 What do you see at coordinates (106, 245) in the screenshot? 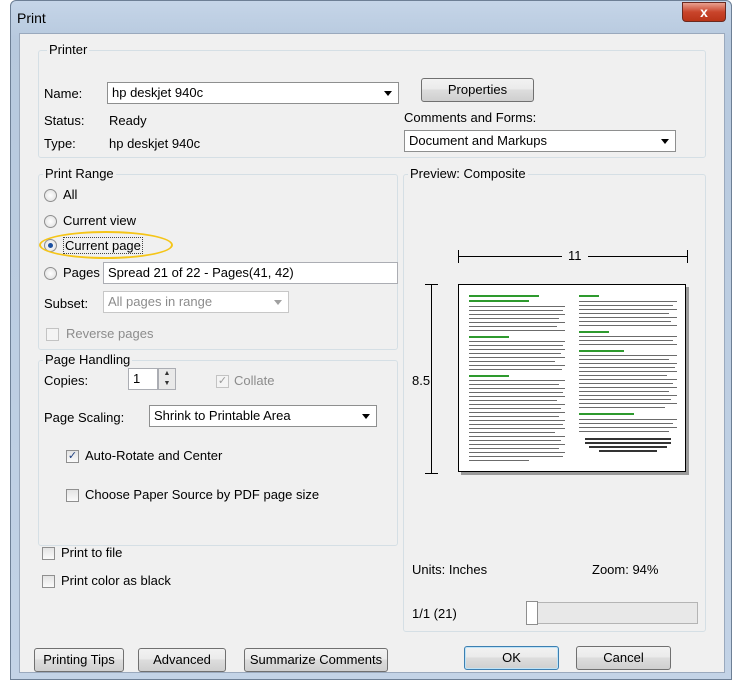
I see `highlight-ellipse` at bounding box center [106, 245].